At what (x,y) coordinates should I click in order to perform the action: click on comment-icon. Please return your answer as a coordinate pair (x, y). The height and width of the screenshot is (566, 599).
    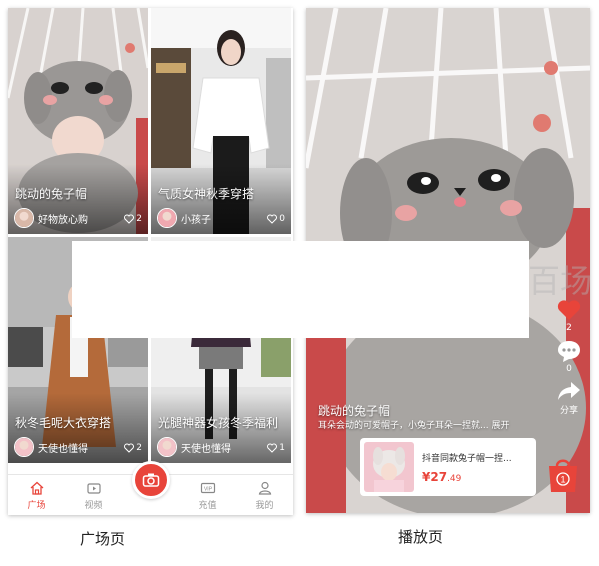
    Looking at the image, I should click on (569, 351).